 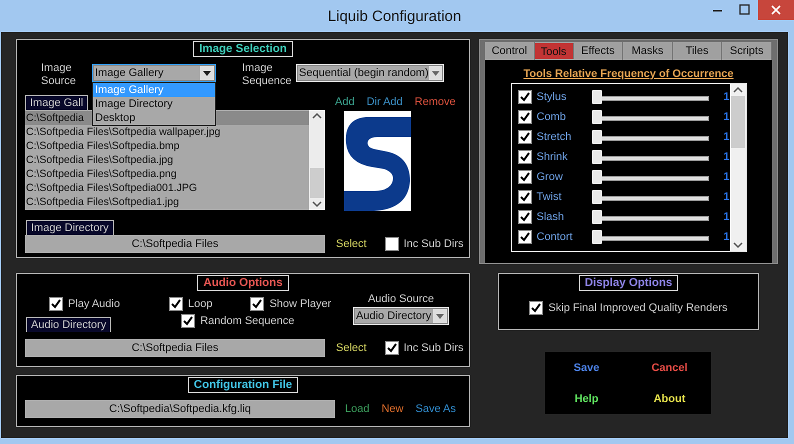 I want to click on directory-header: Audio Directory, so click(x=69, y=324).